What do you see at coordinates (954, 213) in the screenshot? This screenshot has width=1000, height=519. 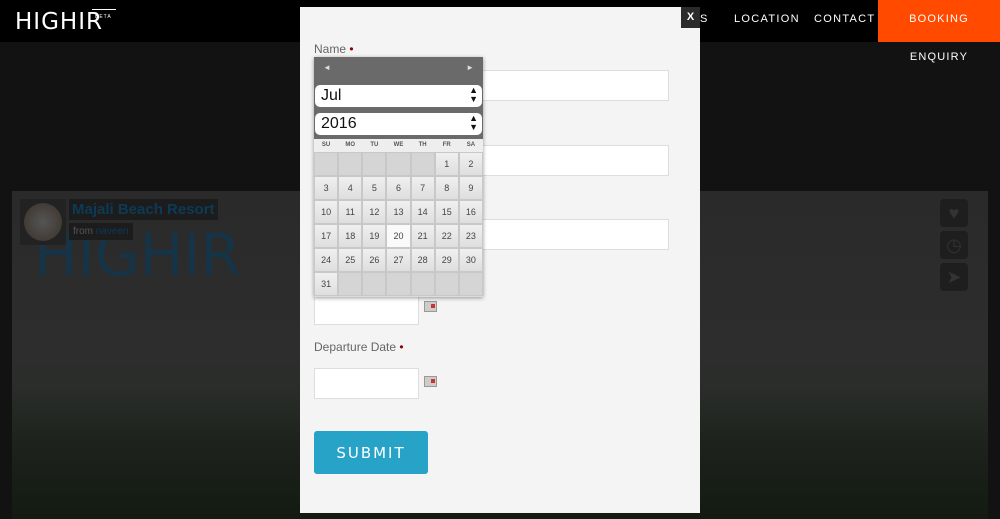 I see `heart-icon: ♥` at bounding box center [954, 213].